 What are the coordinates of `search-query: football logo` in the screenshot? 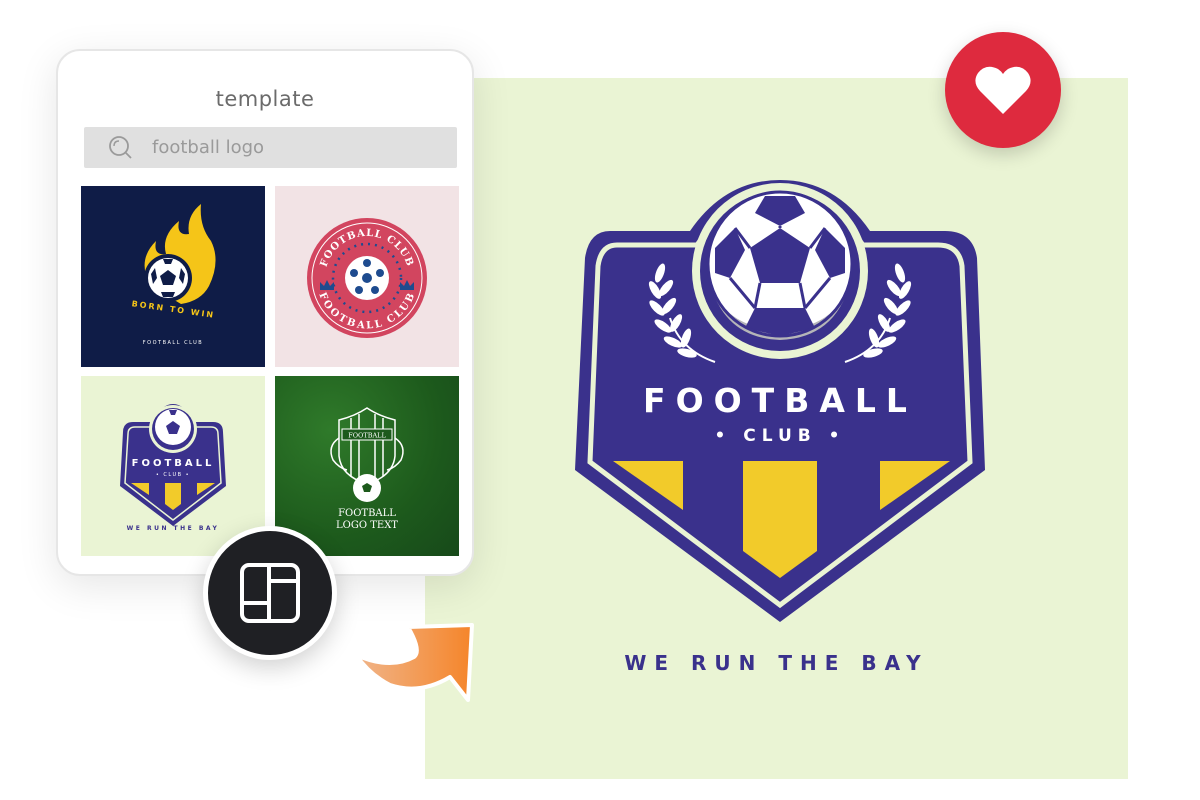 It's located at (208, 147).